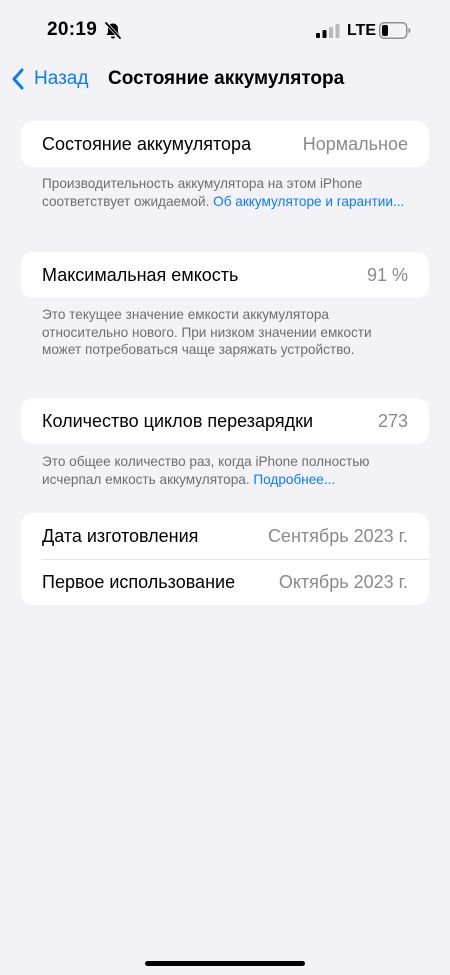  I want to click on manufacture-date-label: Дата изготовления, so click(120, 535).